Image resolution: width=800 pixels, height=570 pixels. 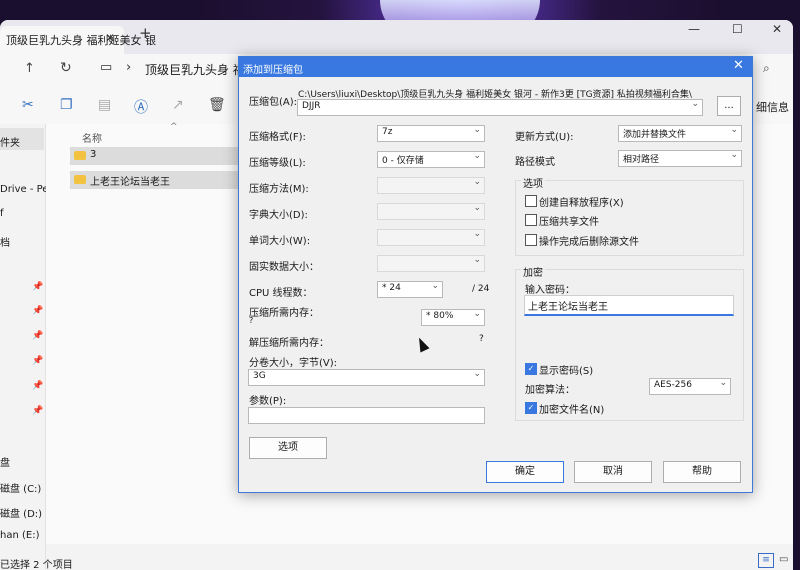 I want to click on update-select: 添加并替换文件 ⌄, so click(x=680, y=133).